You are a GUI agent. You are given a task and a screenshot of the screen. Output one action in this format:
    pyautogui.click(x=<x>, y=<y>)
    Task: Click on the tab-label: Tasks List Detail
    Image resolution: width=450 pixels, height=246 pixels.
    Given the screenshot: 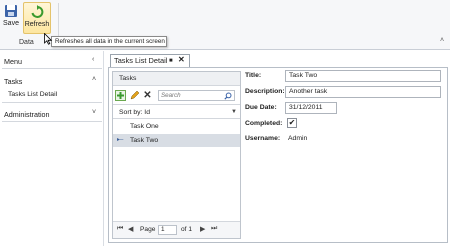 What is the action you would take?
    pyautogui.click(x=141, y=60)
    